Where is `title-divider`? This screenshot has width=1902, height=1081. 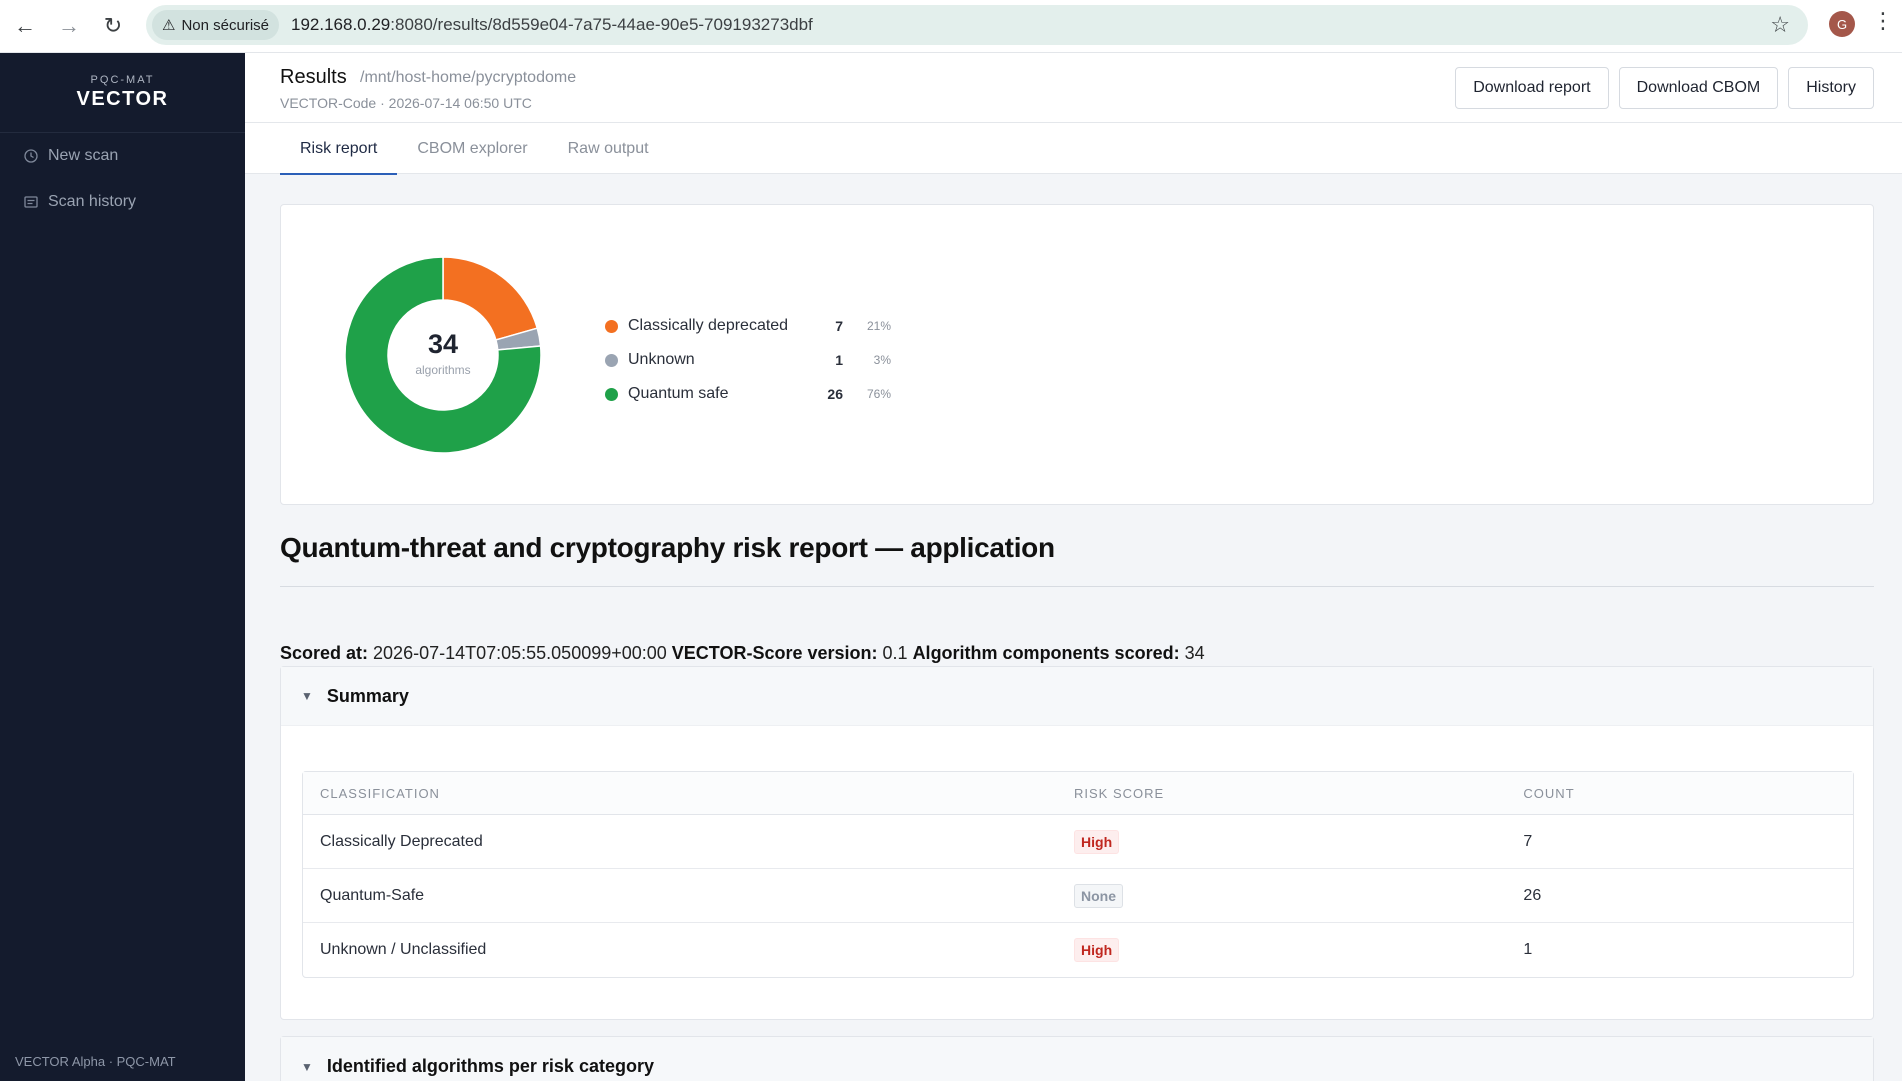 title-divider is located at coordinates (1077, 586).